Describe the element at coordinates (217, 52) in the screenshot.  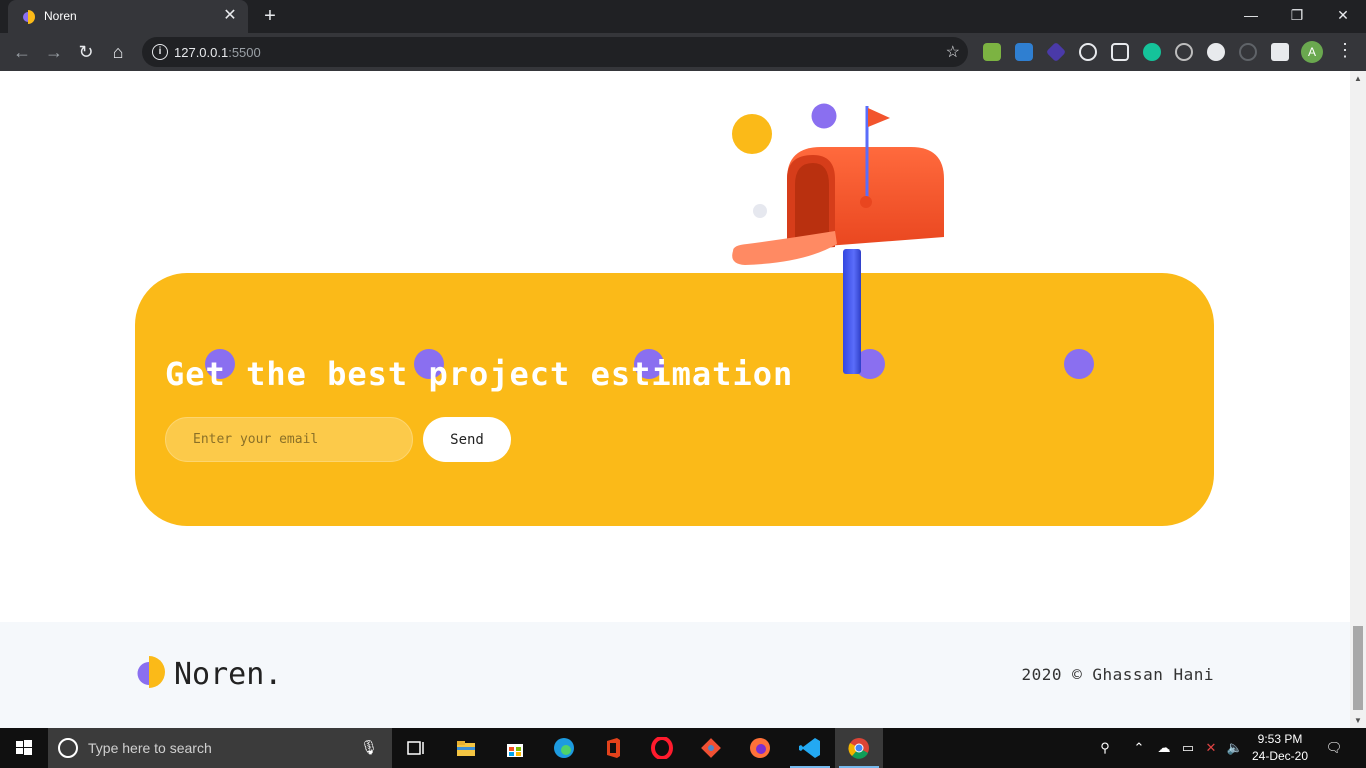
I see `url-text: 127.0.0.1:5500` at that location.